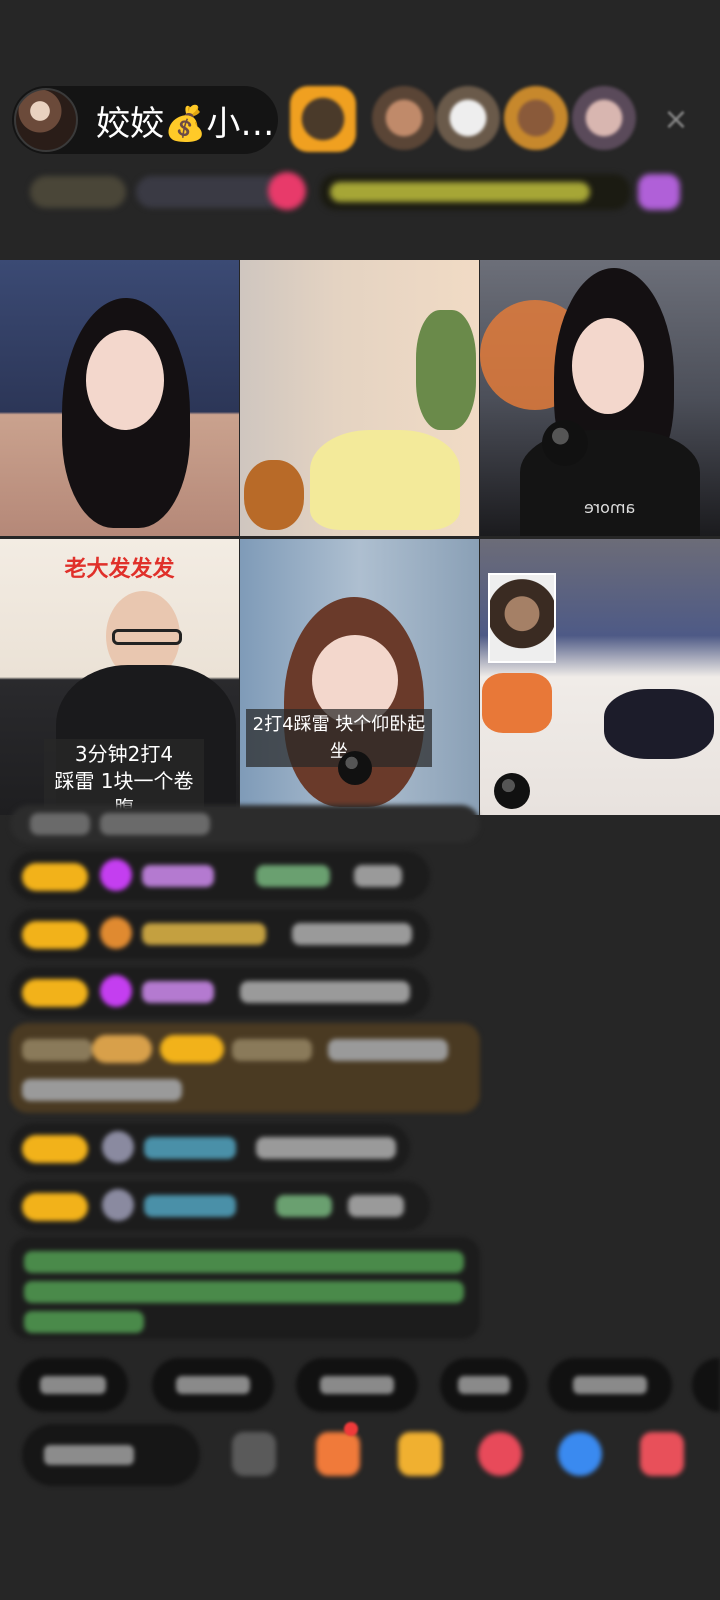  I want to click on share-icon, so click(580, 1454).